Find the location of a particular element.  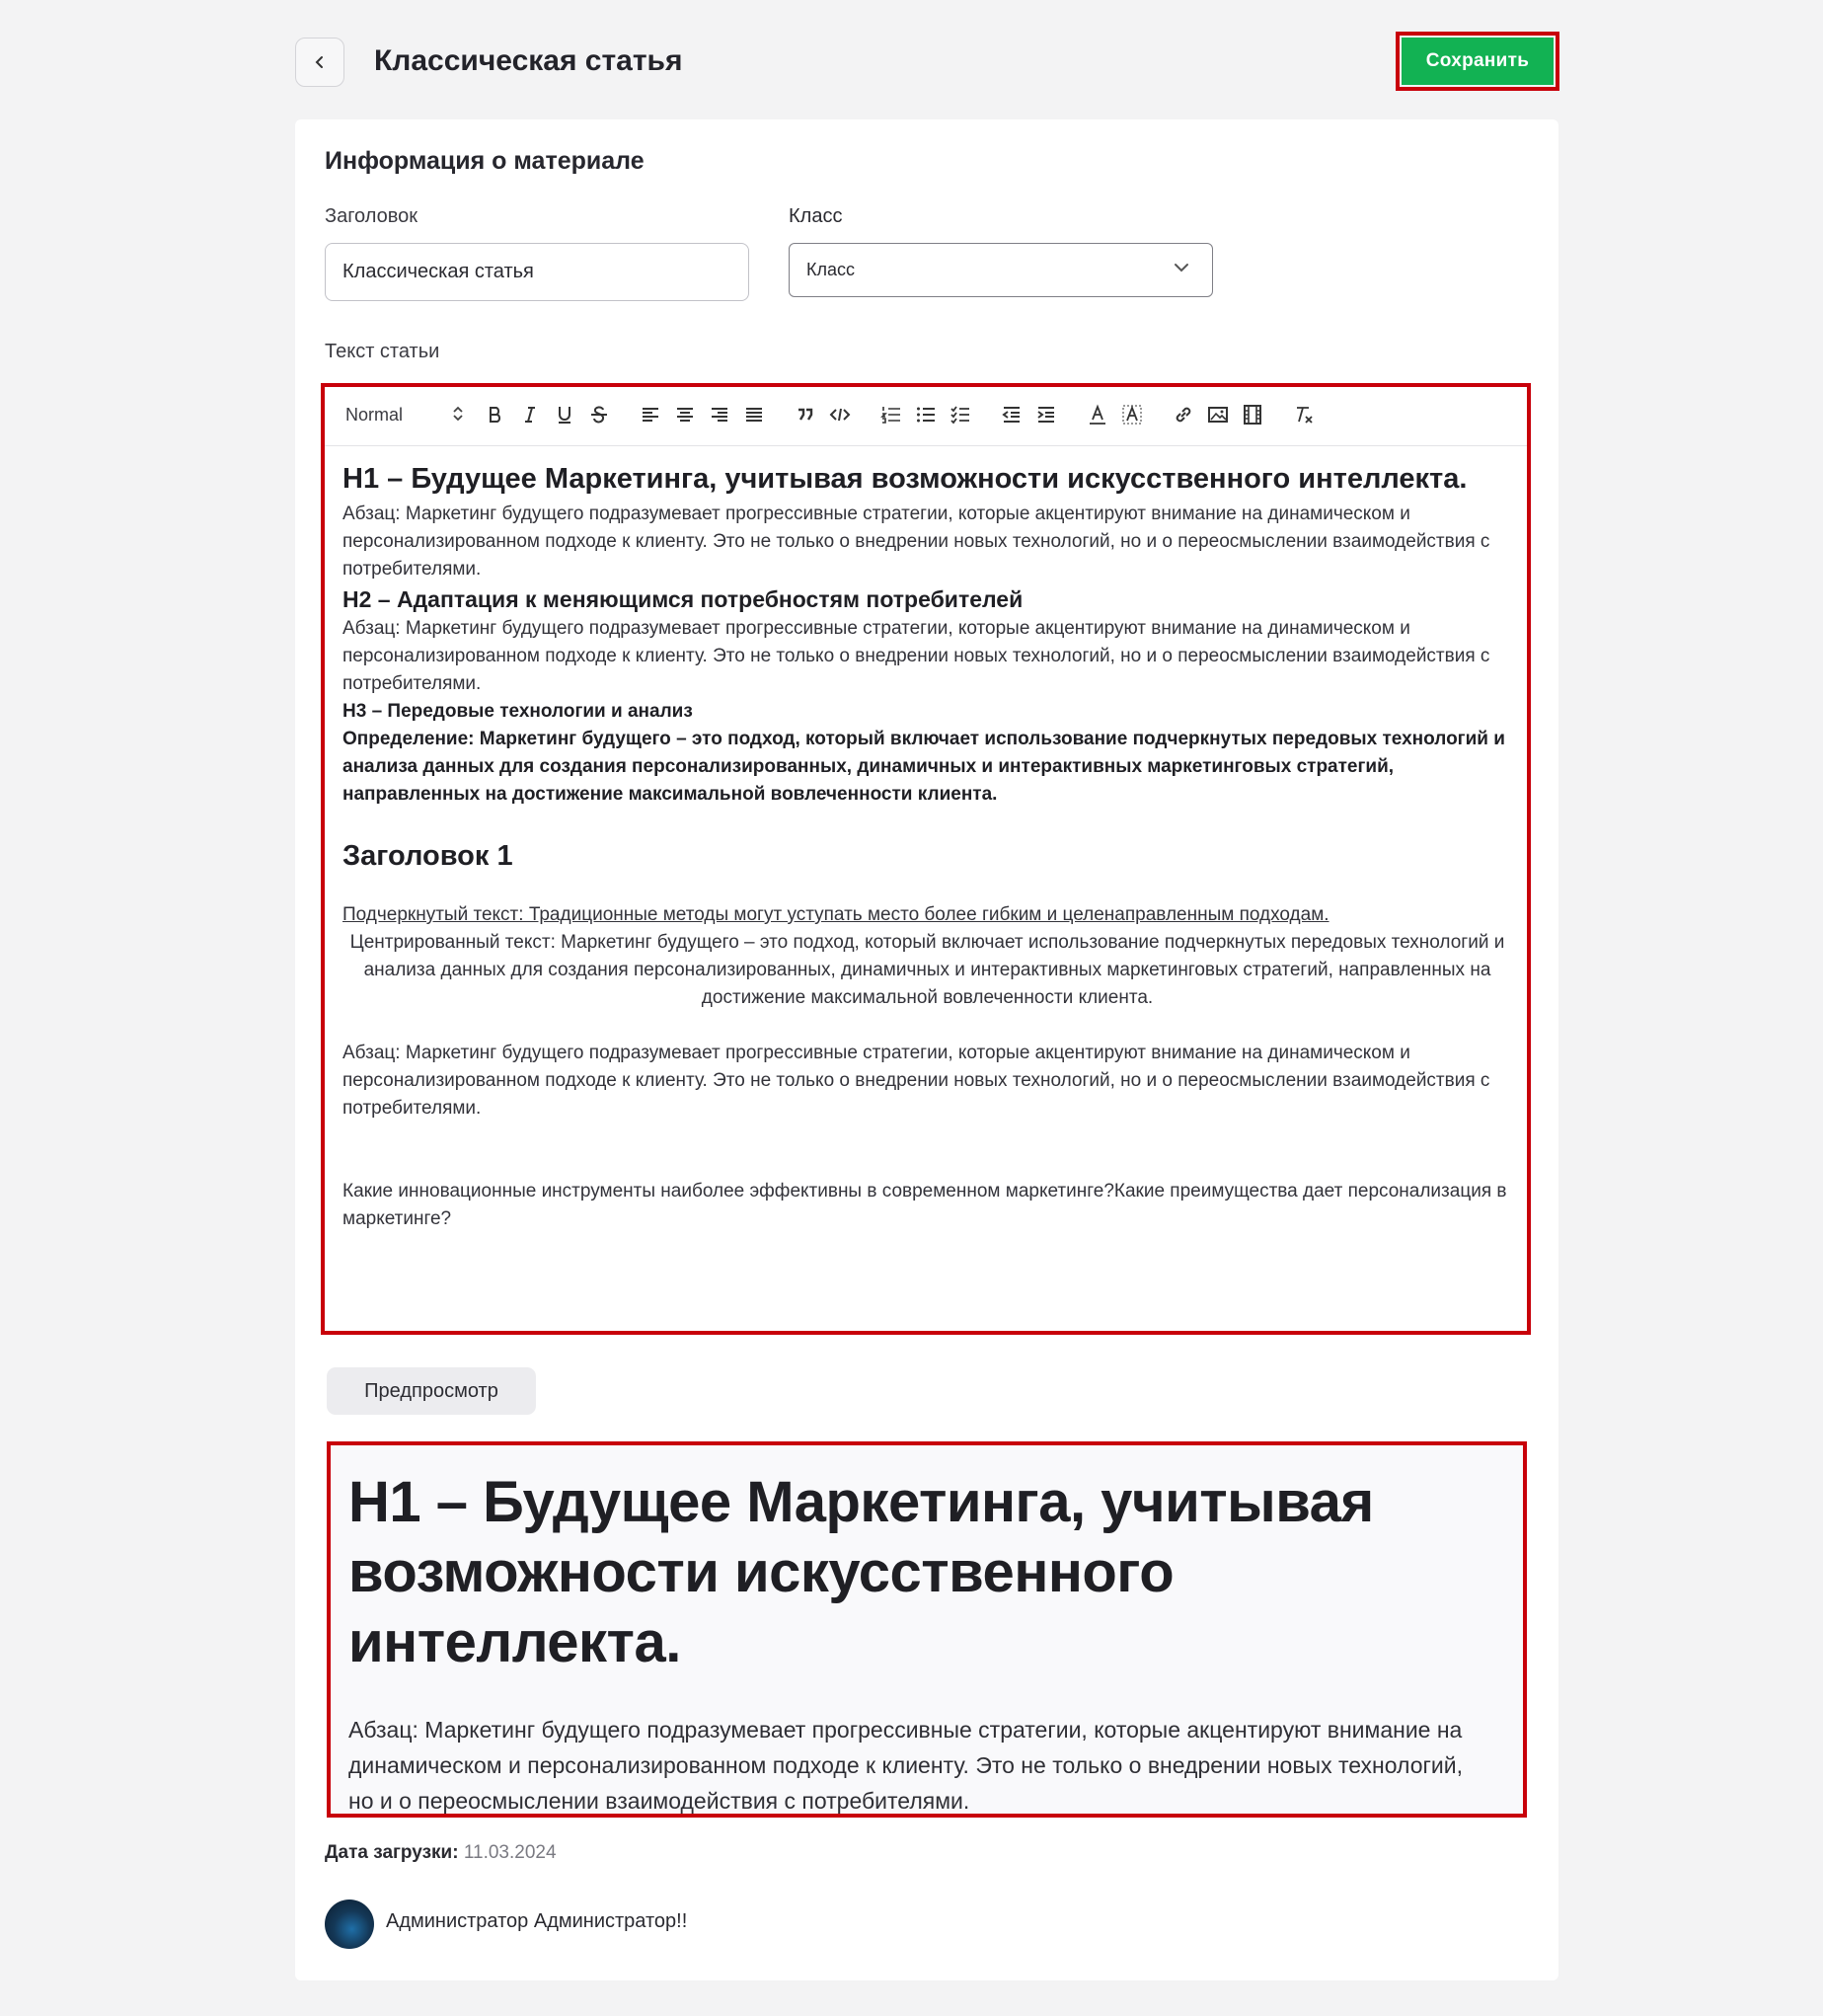

indent-icon is located at coordinates (1045, 415).